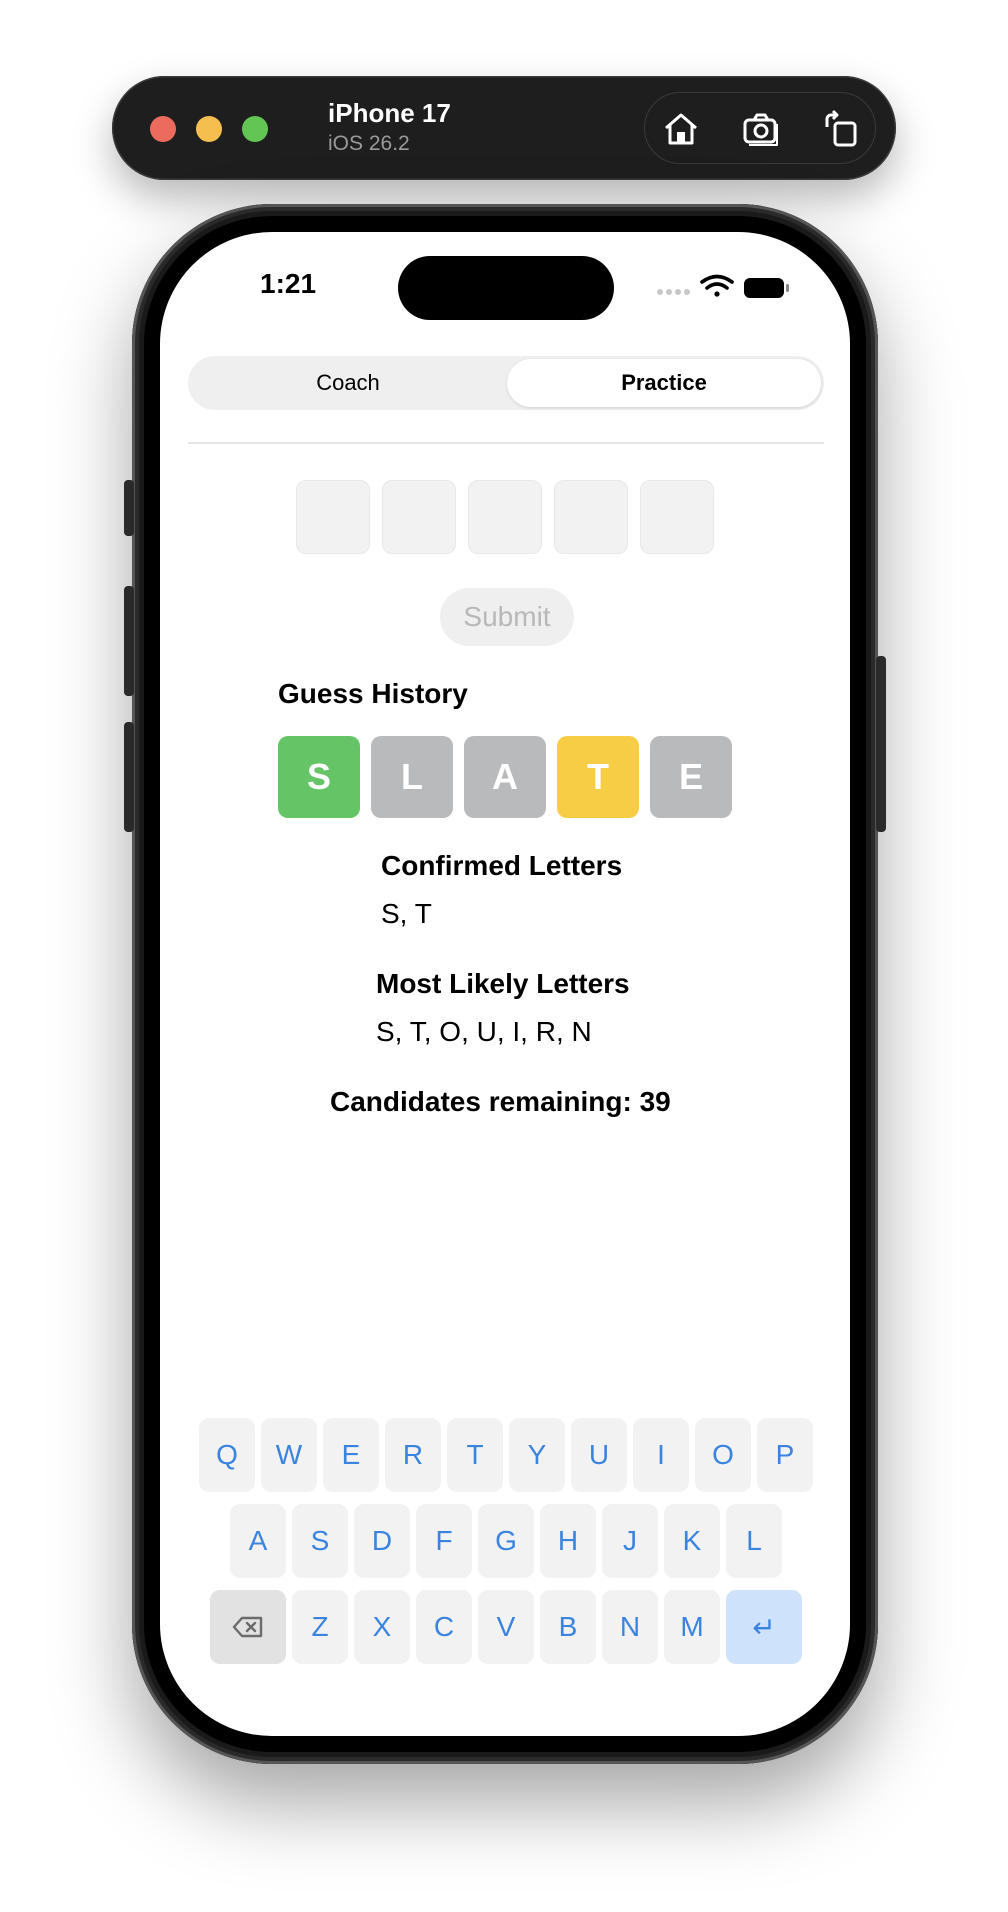  What do you see at coordinates (320, 1627) in the screenshot?
I see `key-z: Z` at bounding box center [320, 1627].